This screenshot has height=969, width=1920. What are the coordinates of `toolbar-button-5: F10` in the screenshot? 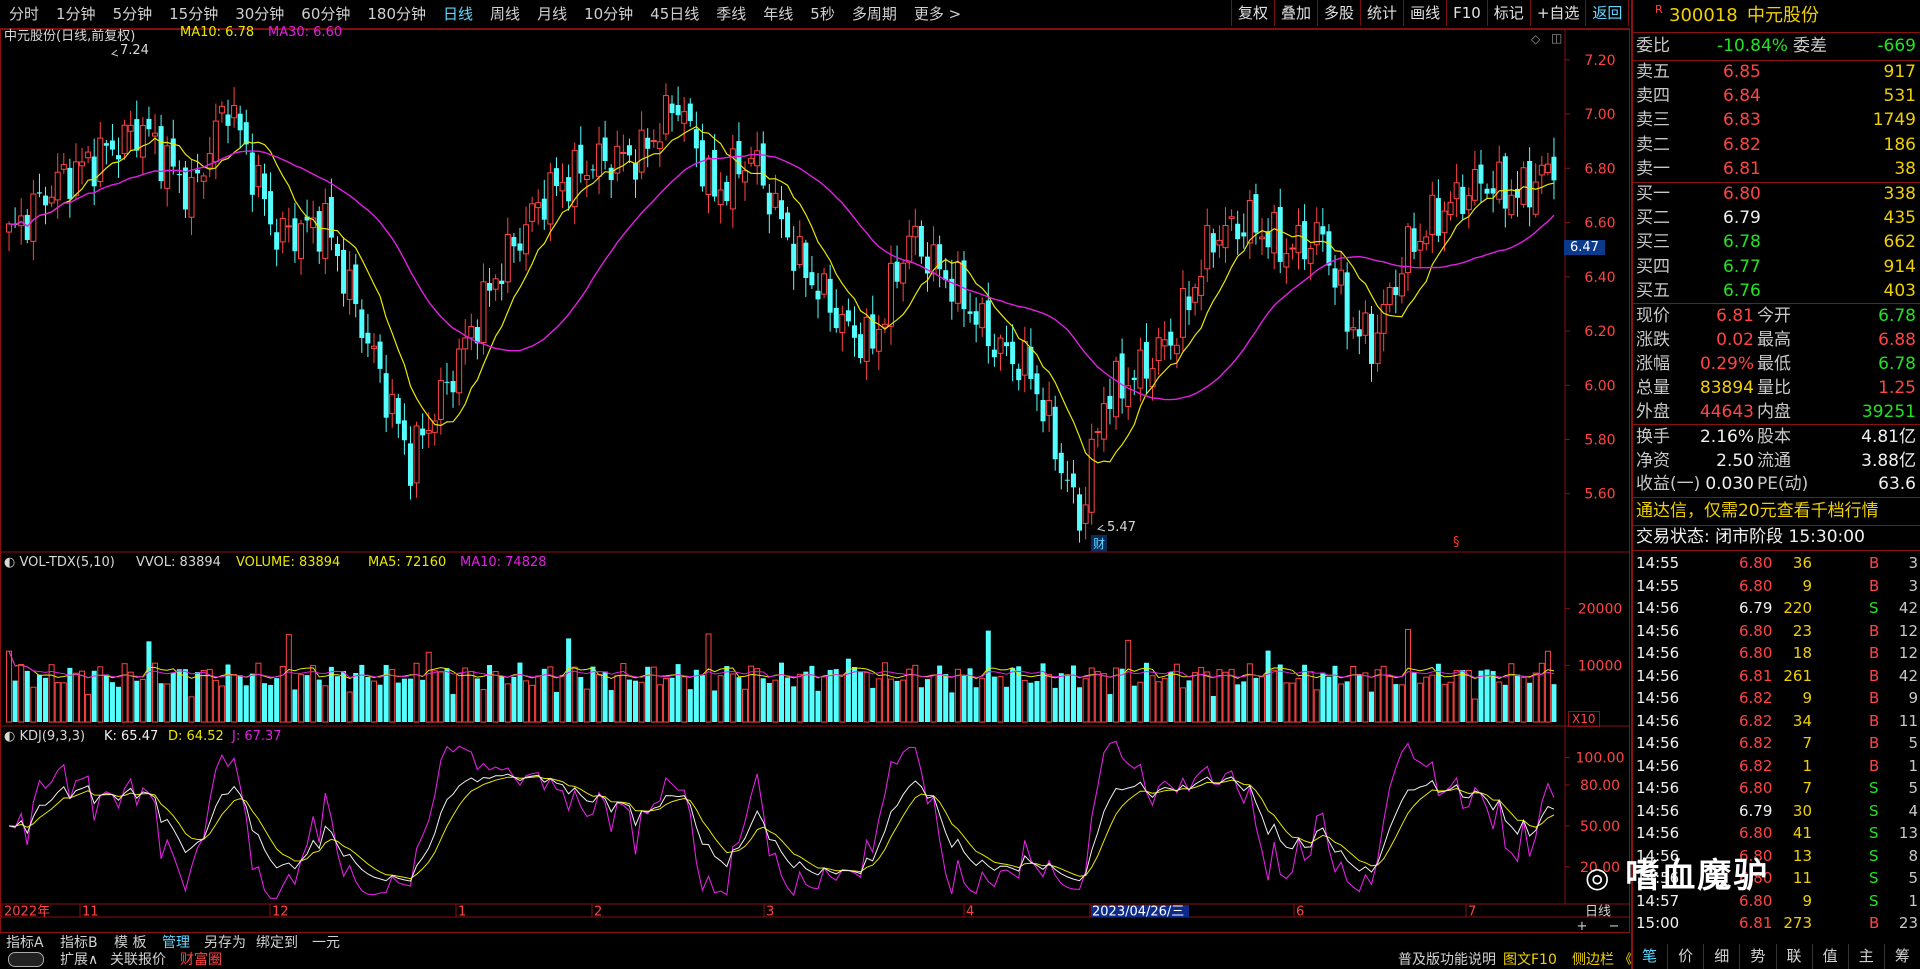 It's located at (1467, 13).